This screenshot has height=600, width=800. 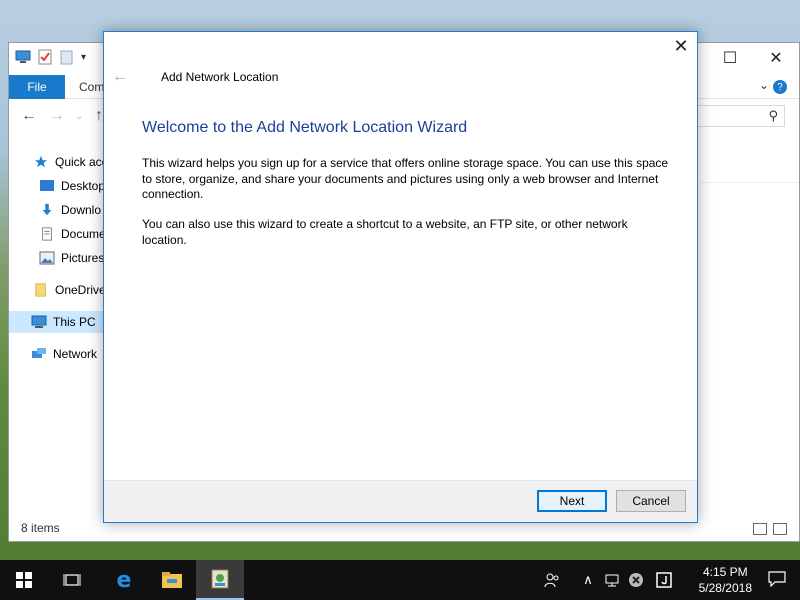 What do you see at coordinates (99, 116) in the screenshot?
I see `up-arrow-icon: ↑` at bounding box center [99, 116].